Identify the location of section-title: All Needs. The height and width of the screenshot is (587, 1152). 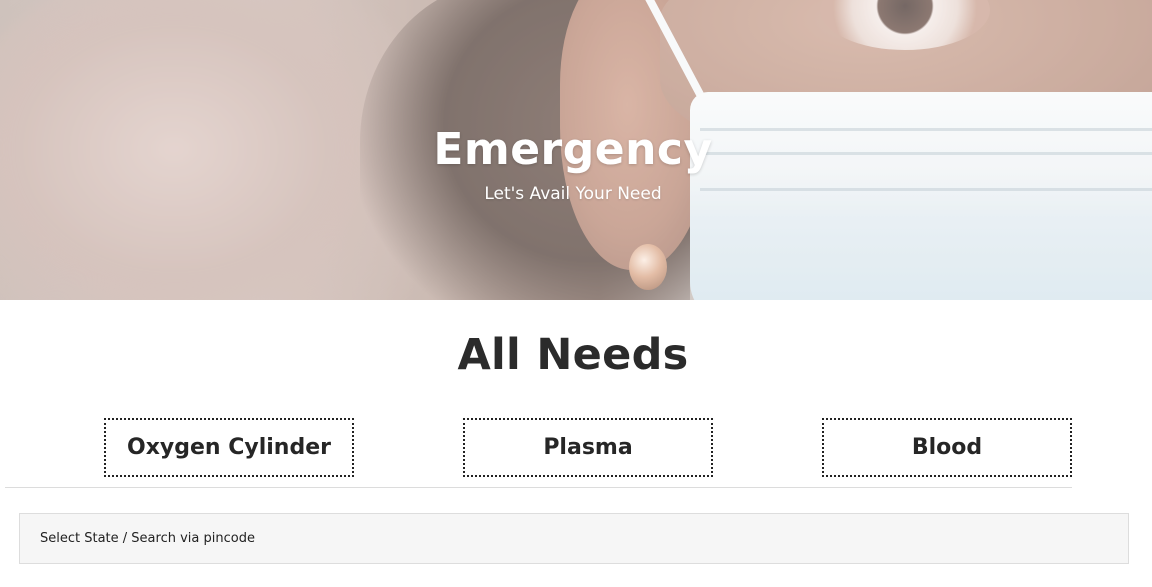
(573, 355).